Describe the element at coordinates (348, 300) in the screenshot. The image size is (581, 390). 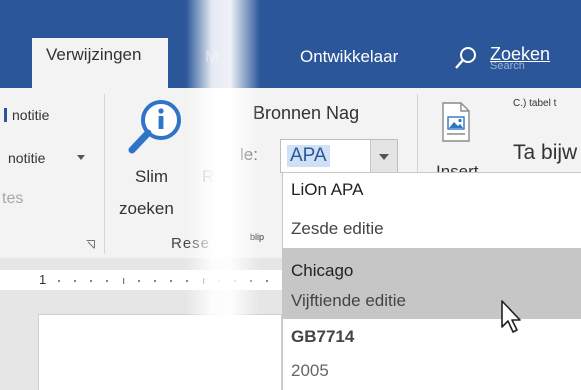
I see `dropdown-item-subtitle: Vijftiende editie` at that location.